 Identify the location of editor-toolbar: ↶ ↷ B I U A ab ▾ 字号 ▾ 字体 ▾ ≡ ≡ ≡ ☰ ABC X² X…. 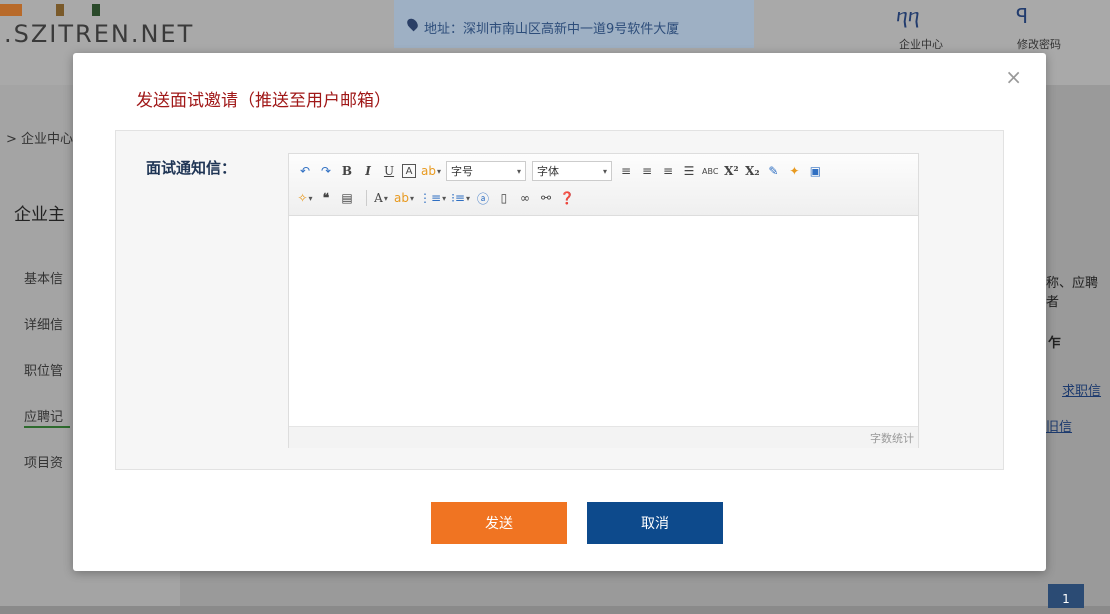
(603, 185).